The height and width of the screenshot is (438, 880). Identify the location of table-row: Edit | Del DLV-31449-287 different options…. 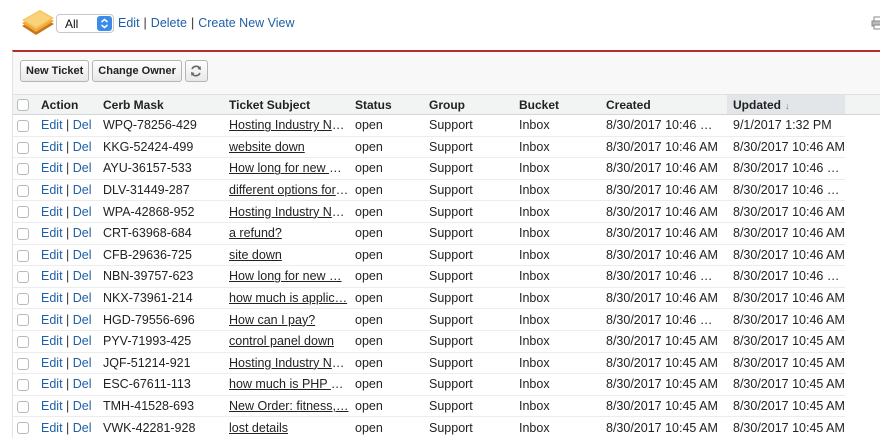
(446, 190).